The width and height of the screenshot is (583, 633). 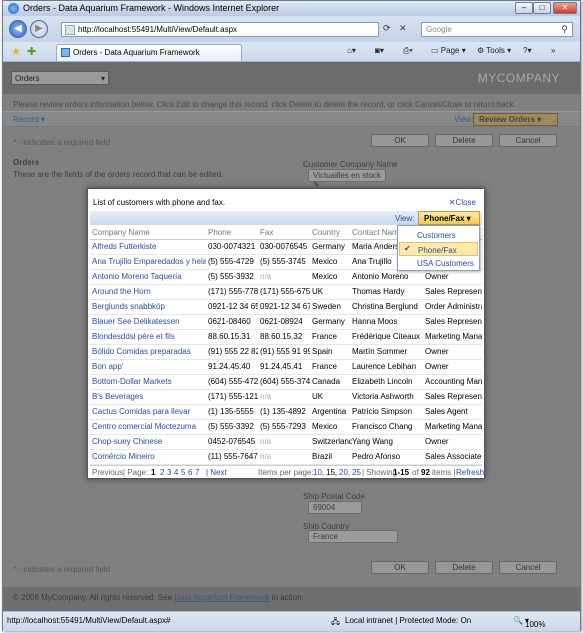 I want to click on tools-gear-icon: ⚙, so click(x=482, y=50).